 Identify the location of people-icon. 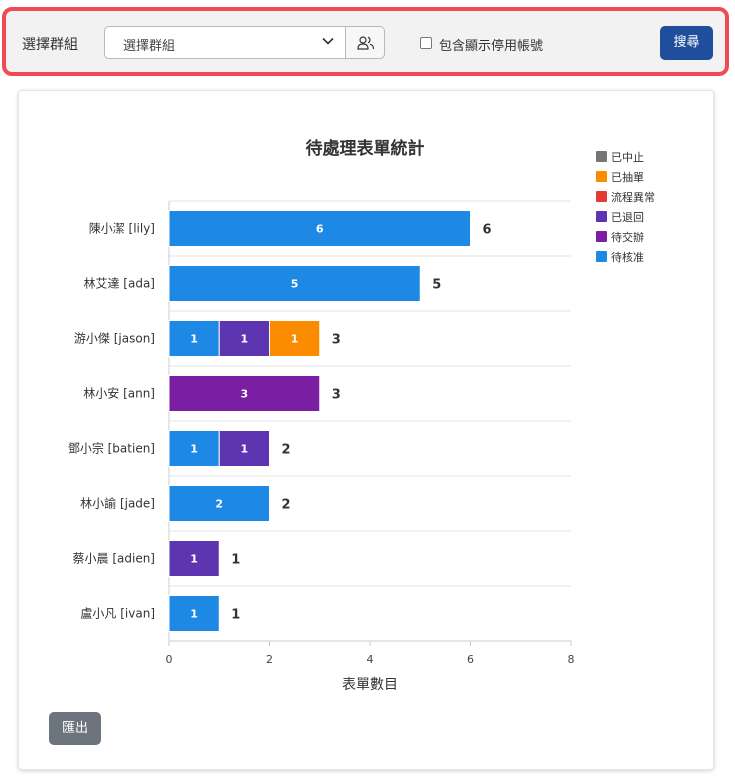
(366, 43).